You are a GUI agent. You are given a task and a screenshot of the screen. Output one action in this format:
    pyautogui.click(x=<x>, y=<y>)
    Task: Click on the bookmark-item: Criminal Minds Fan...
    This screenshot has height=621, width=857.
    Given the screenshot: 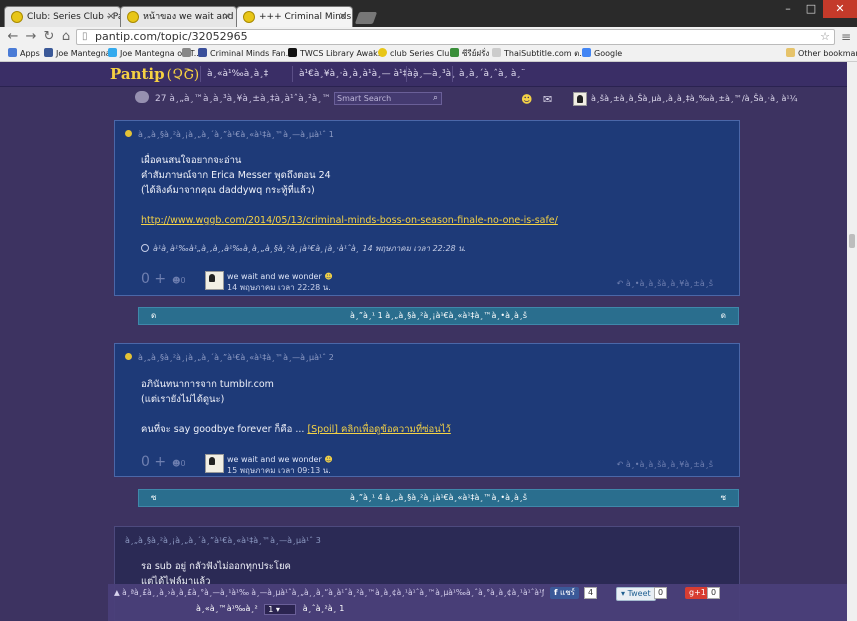 What is the action you would take?
    pyautogui.click(x=245, y=54)
    